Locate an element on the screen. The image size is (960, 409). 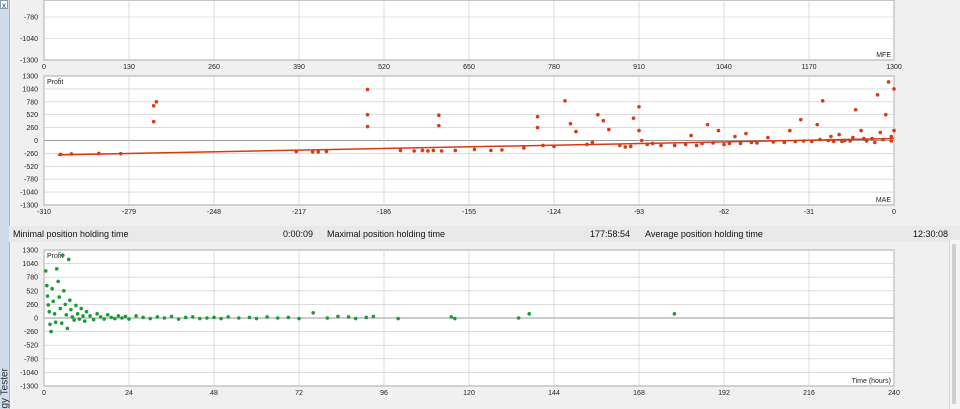
vertical-scrollbar is located at coordinates (954, 324).